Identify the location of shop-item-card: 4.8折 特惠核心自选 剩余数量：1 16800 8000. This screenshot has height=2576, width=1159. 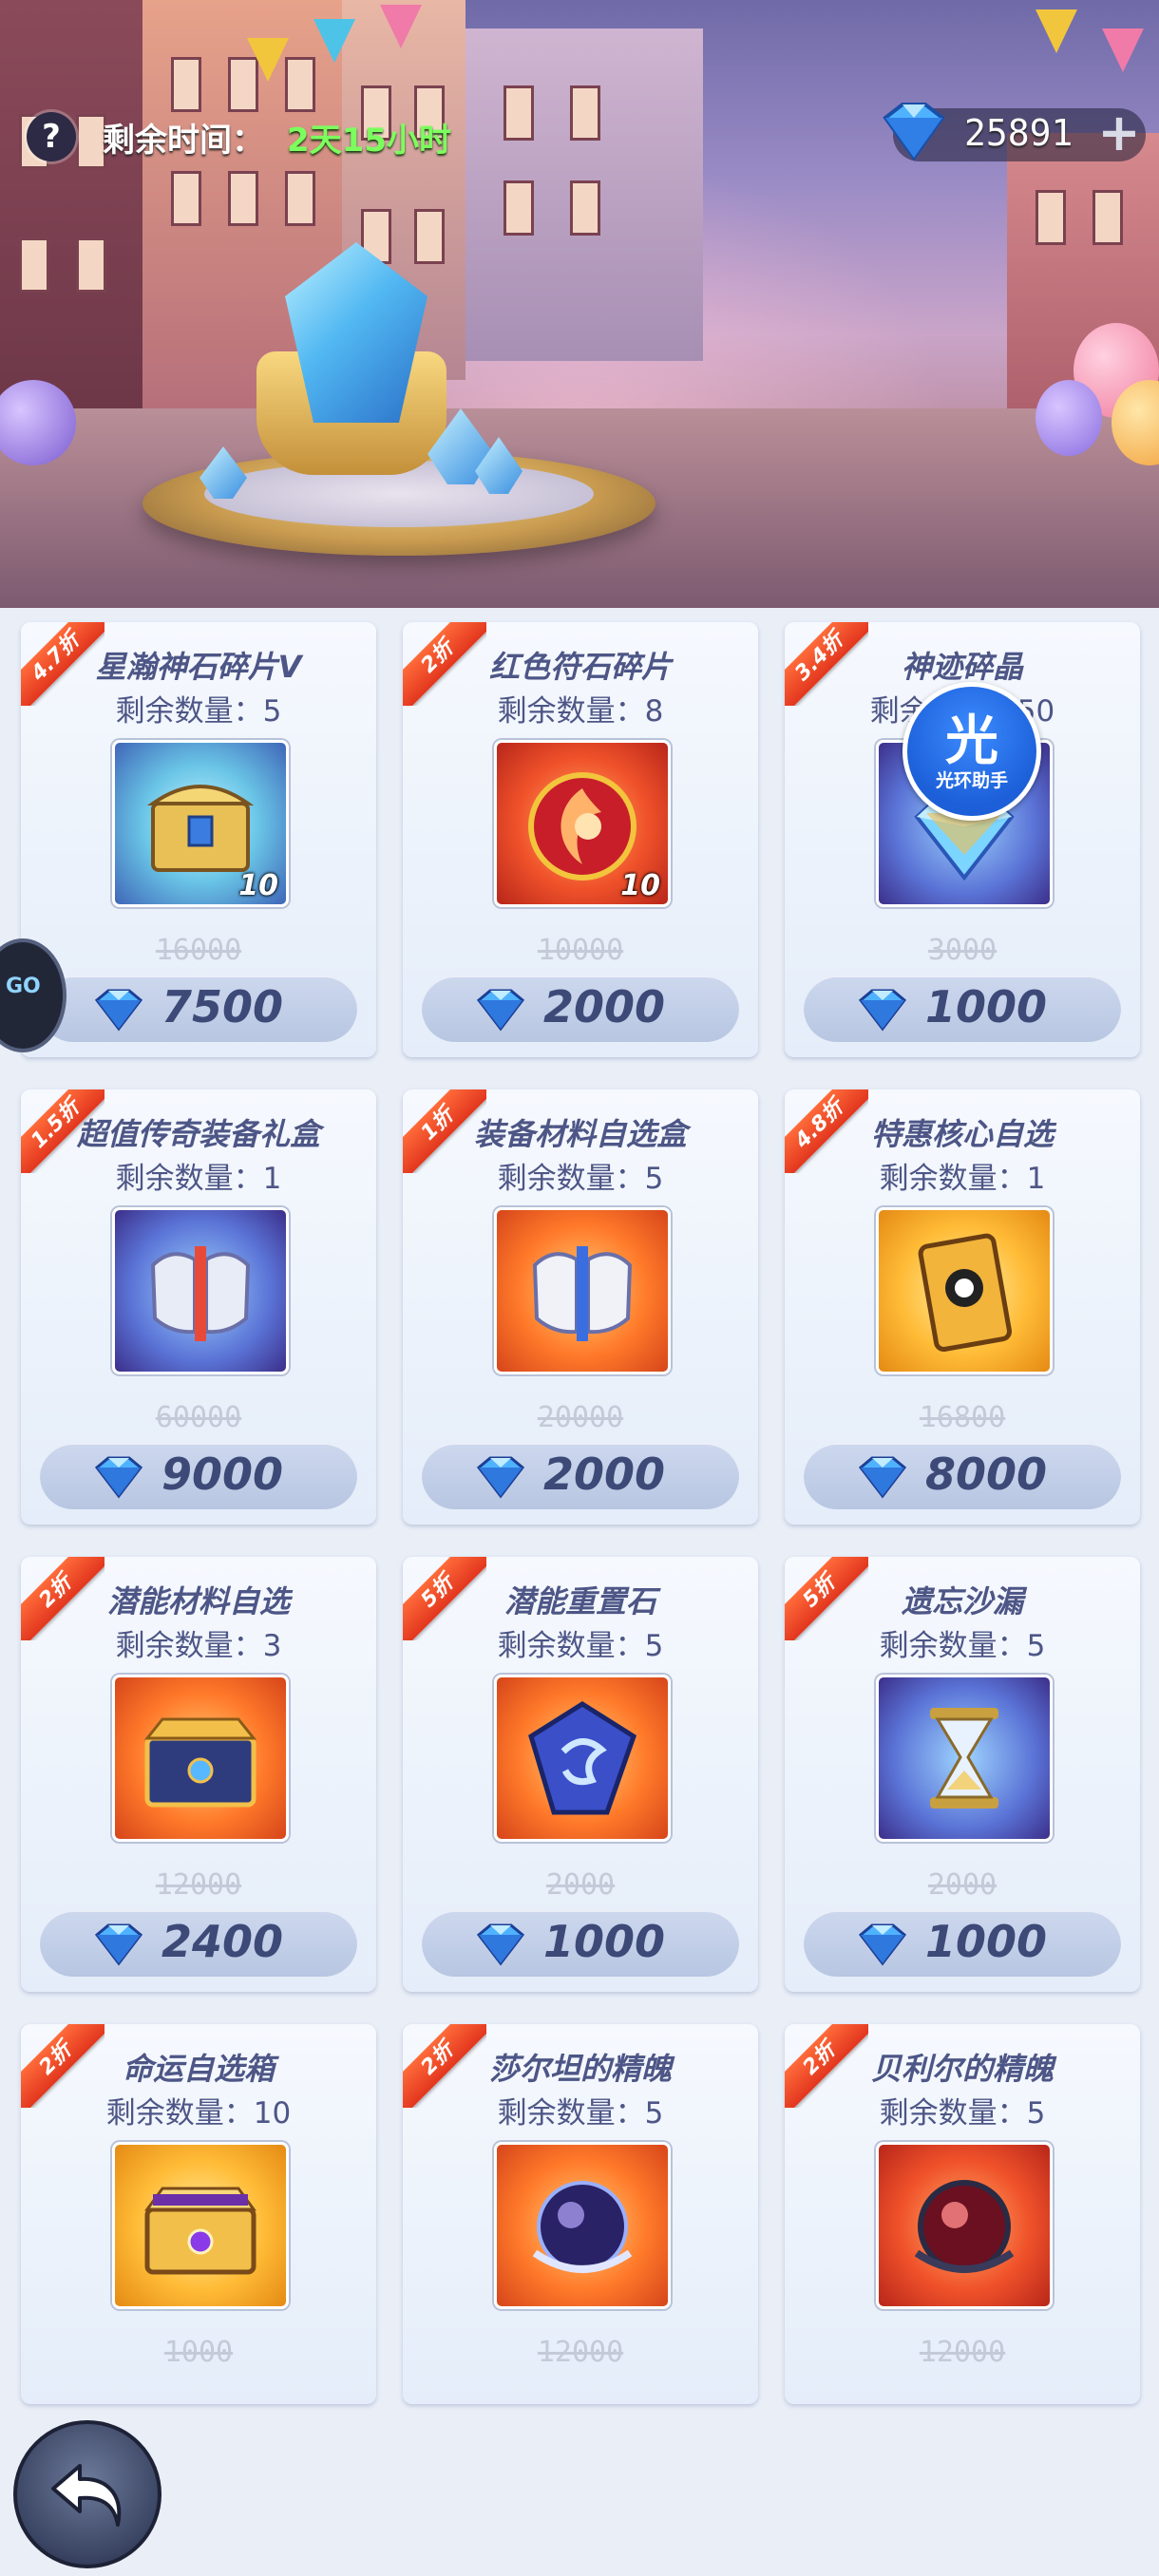
(962, 1307).